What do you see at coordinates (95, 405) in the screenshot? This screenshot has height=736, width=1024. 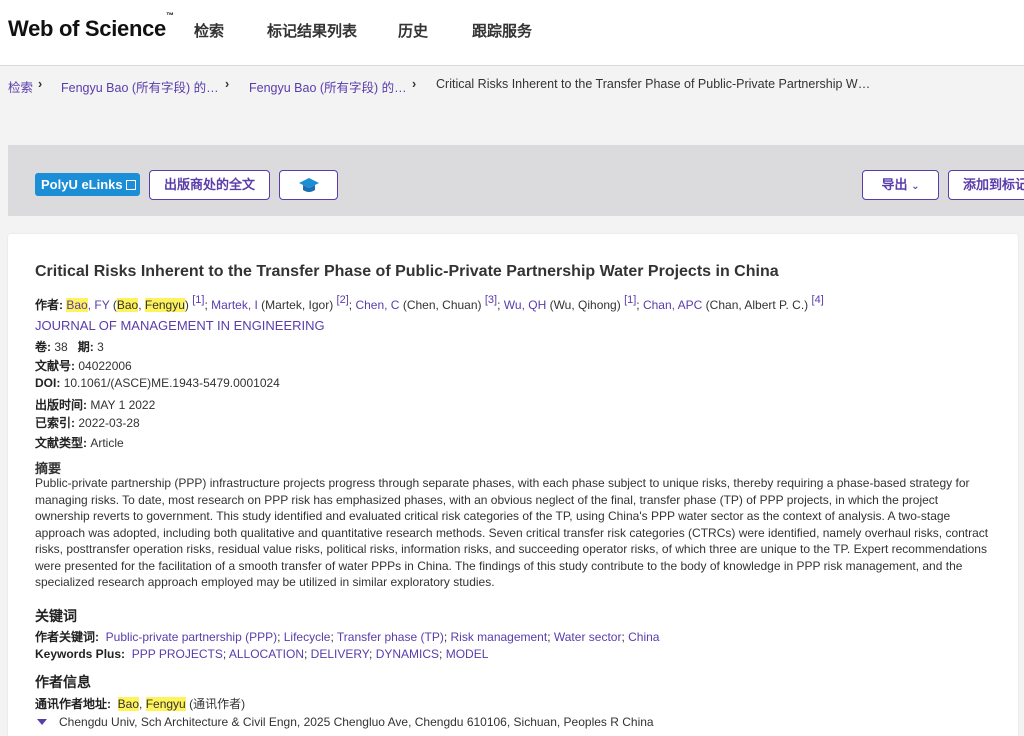 I see `publication-date-row: 出版时间: MAY 1 2022` at bounding box center [95, 405].